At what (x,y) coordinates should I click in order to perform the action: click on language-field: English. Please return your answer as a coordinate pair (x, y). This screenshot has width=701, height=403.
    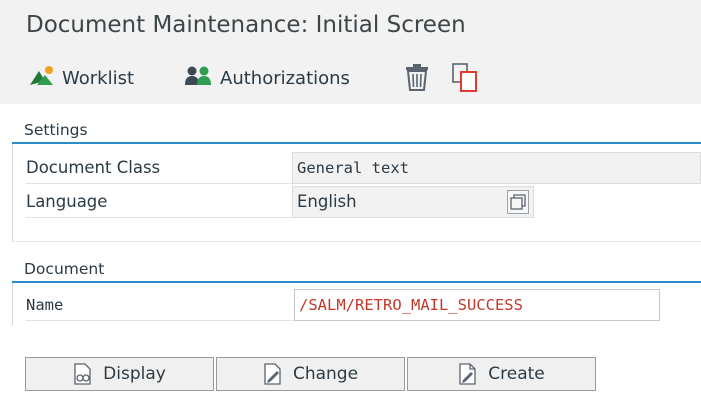
    Looking at the image, I should click on (413, 202).